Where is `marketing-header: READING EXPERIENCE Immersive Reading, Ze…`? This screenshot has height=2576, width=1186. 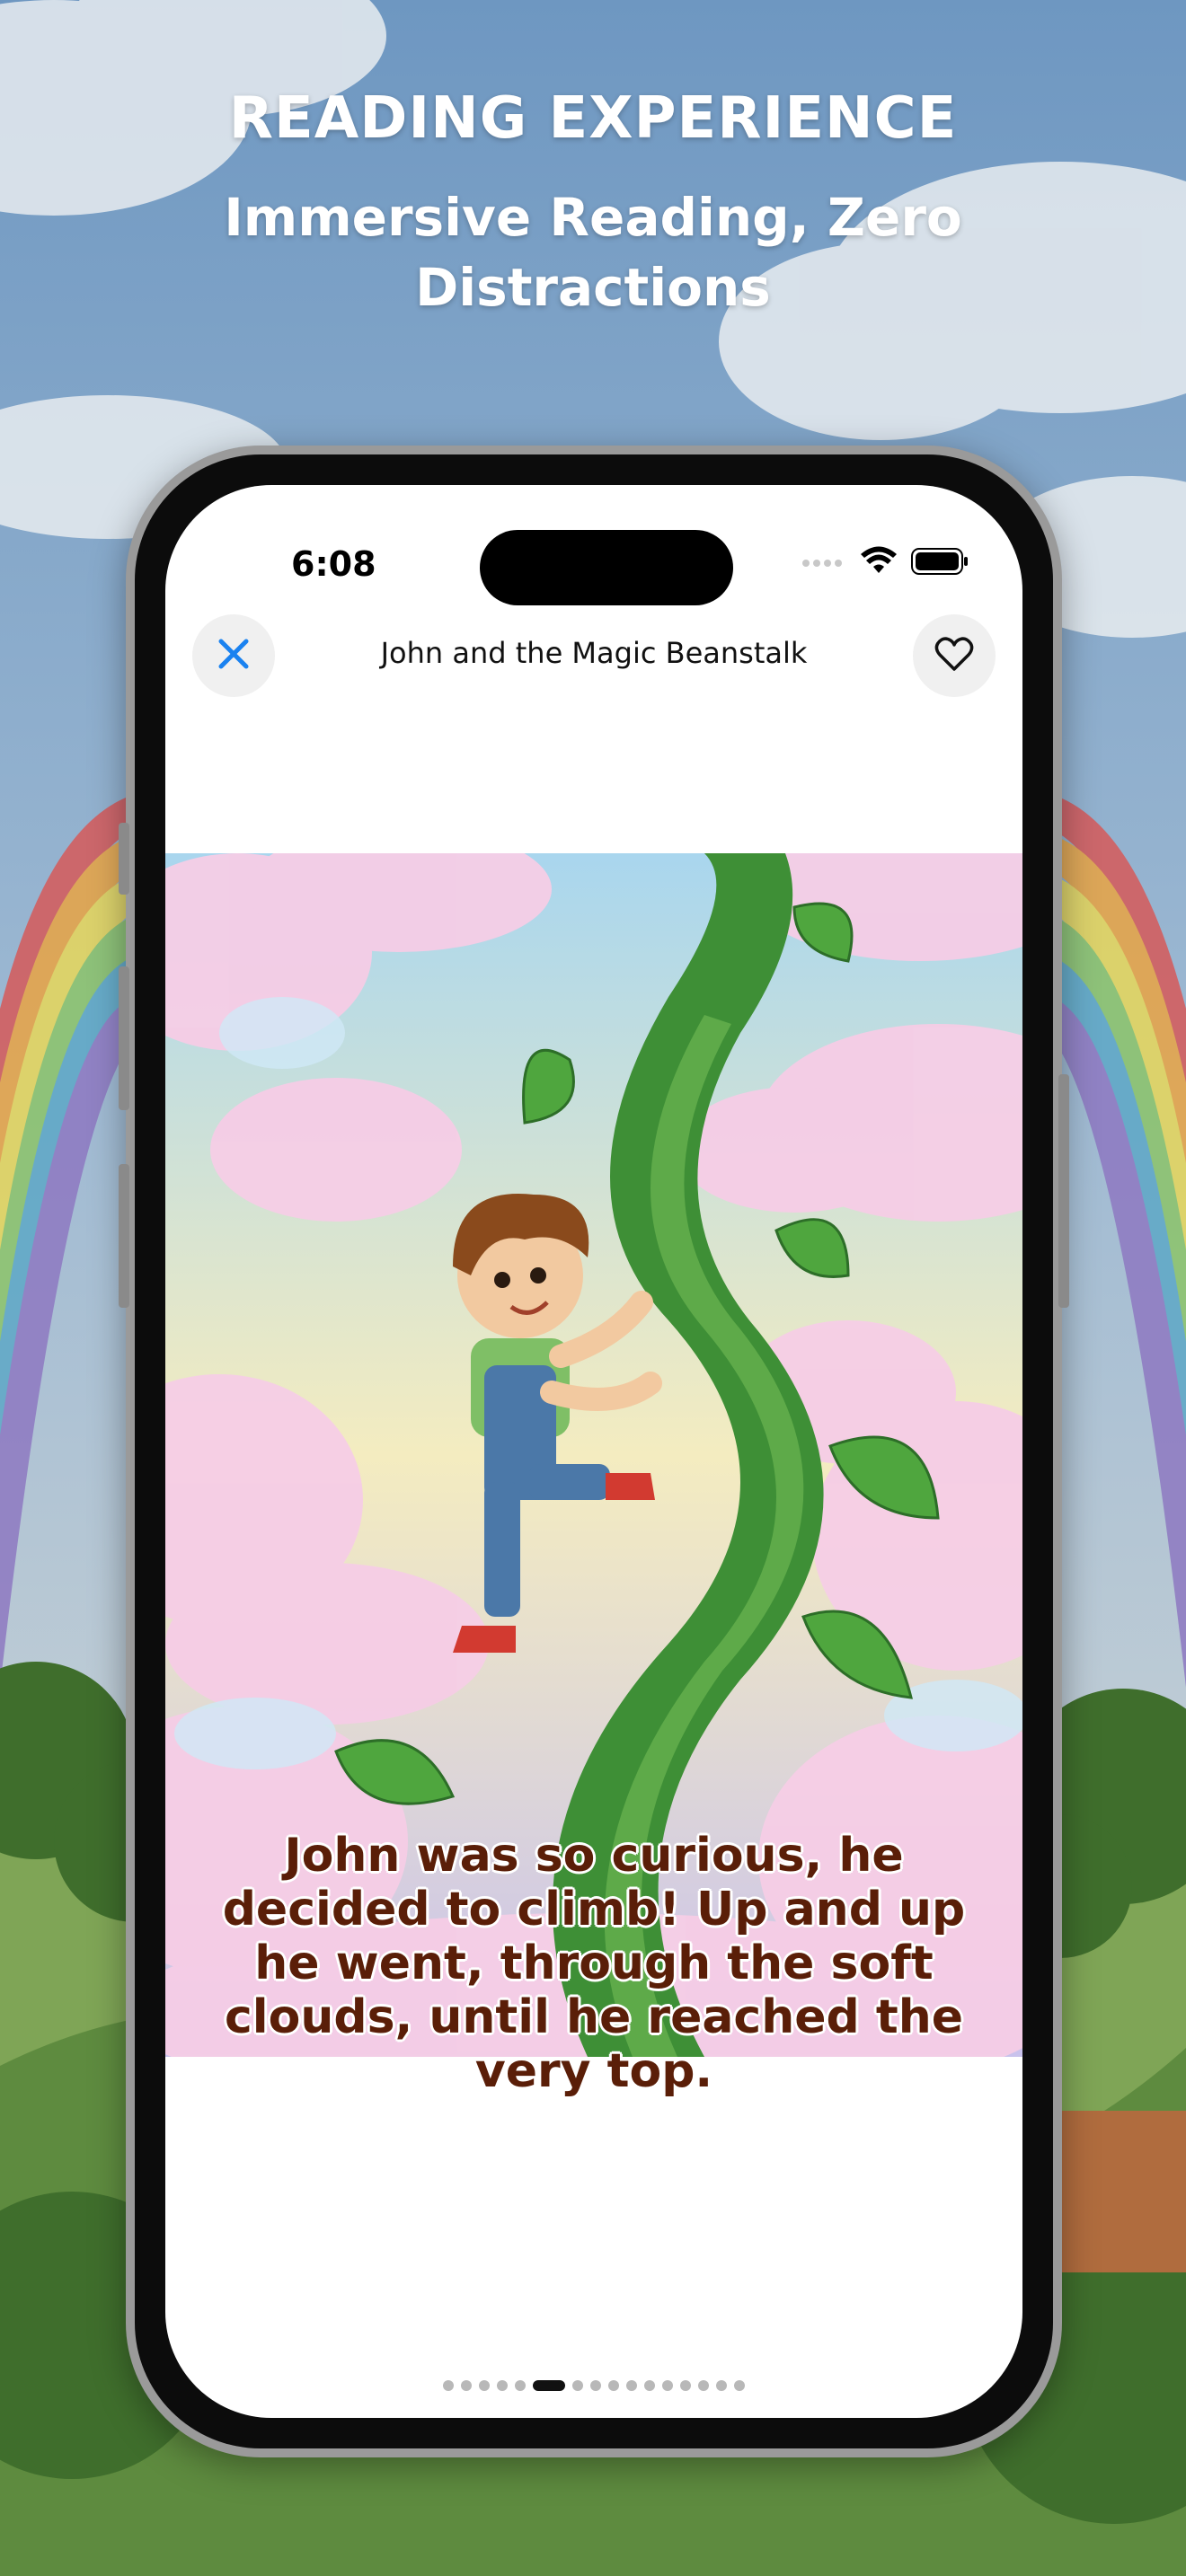
marketing-header: READING EXPERIENCE Immersive Reading, Ze… is located at coordinates (593, 203).